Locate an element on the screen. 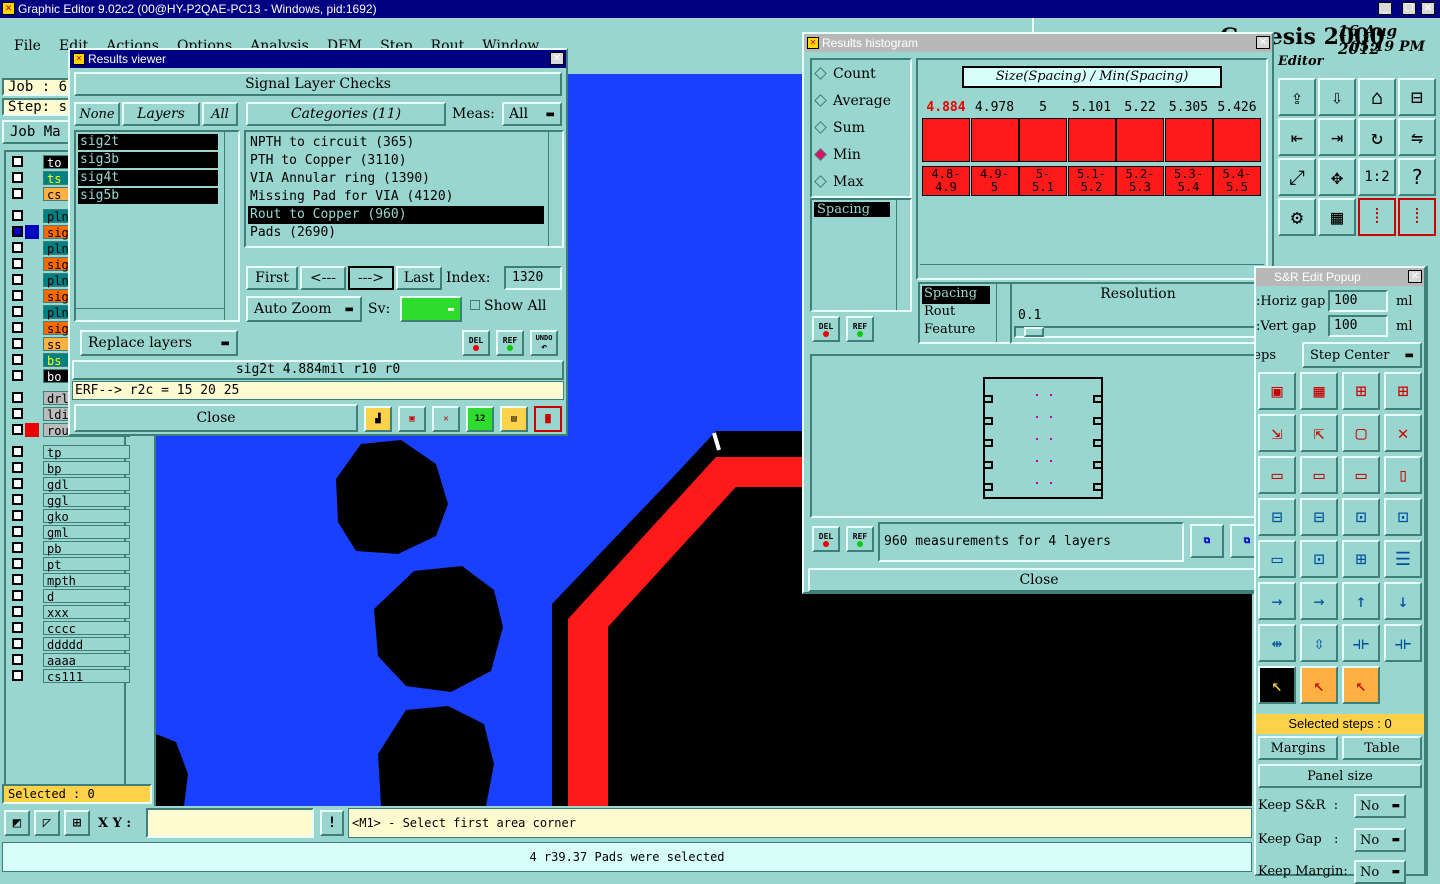 This screenshot has width=1440, height=884. histogram-hscroll is located at coordinates (1092, 270).